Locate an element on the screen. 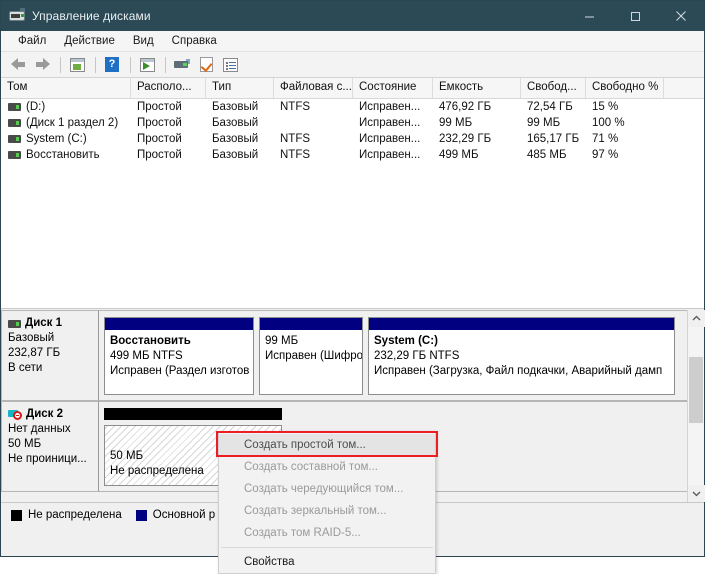 This screenshot has width=705, height=574. cell-volume: Восстановить is located at coordinates (63, 155).